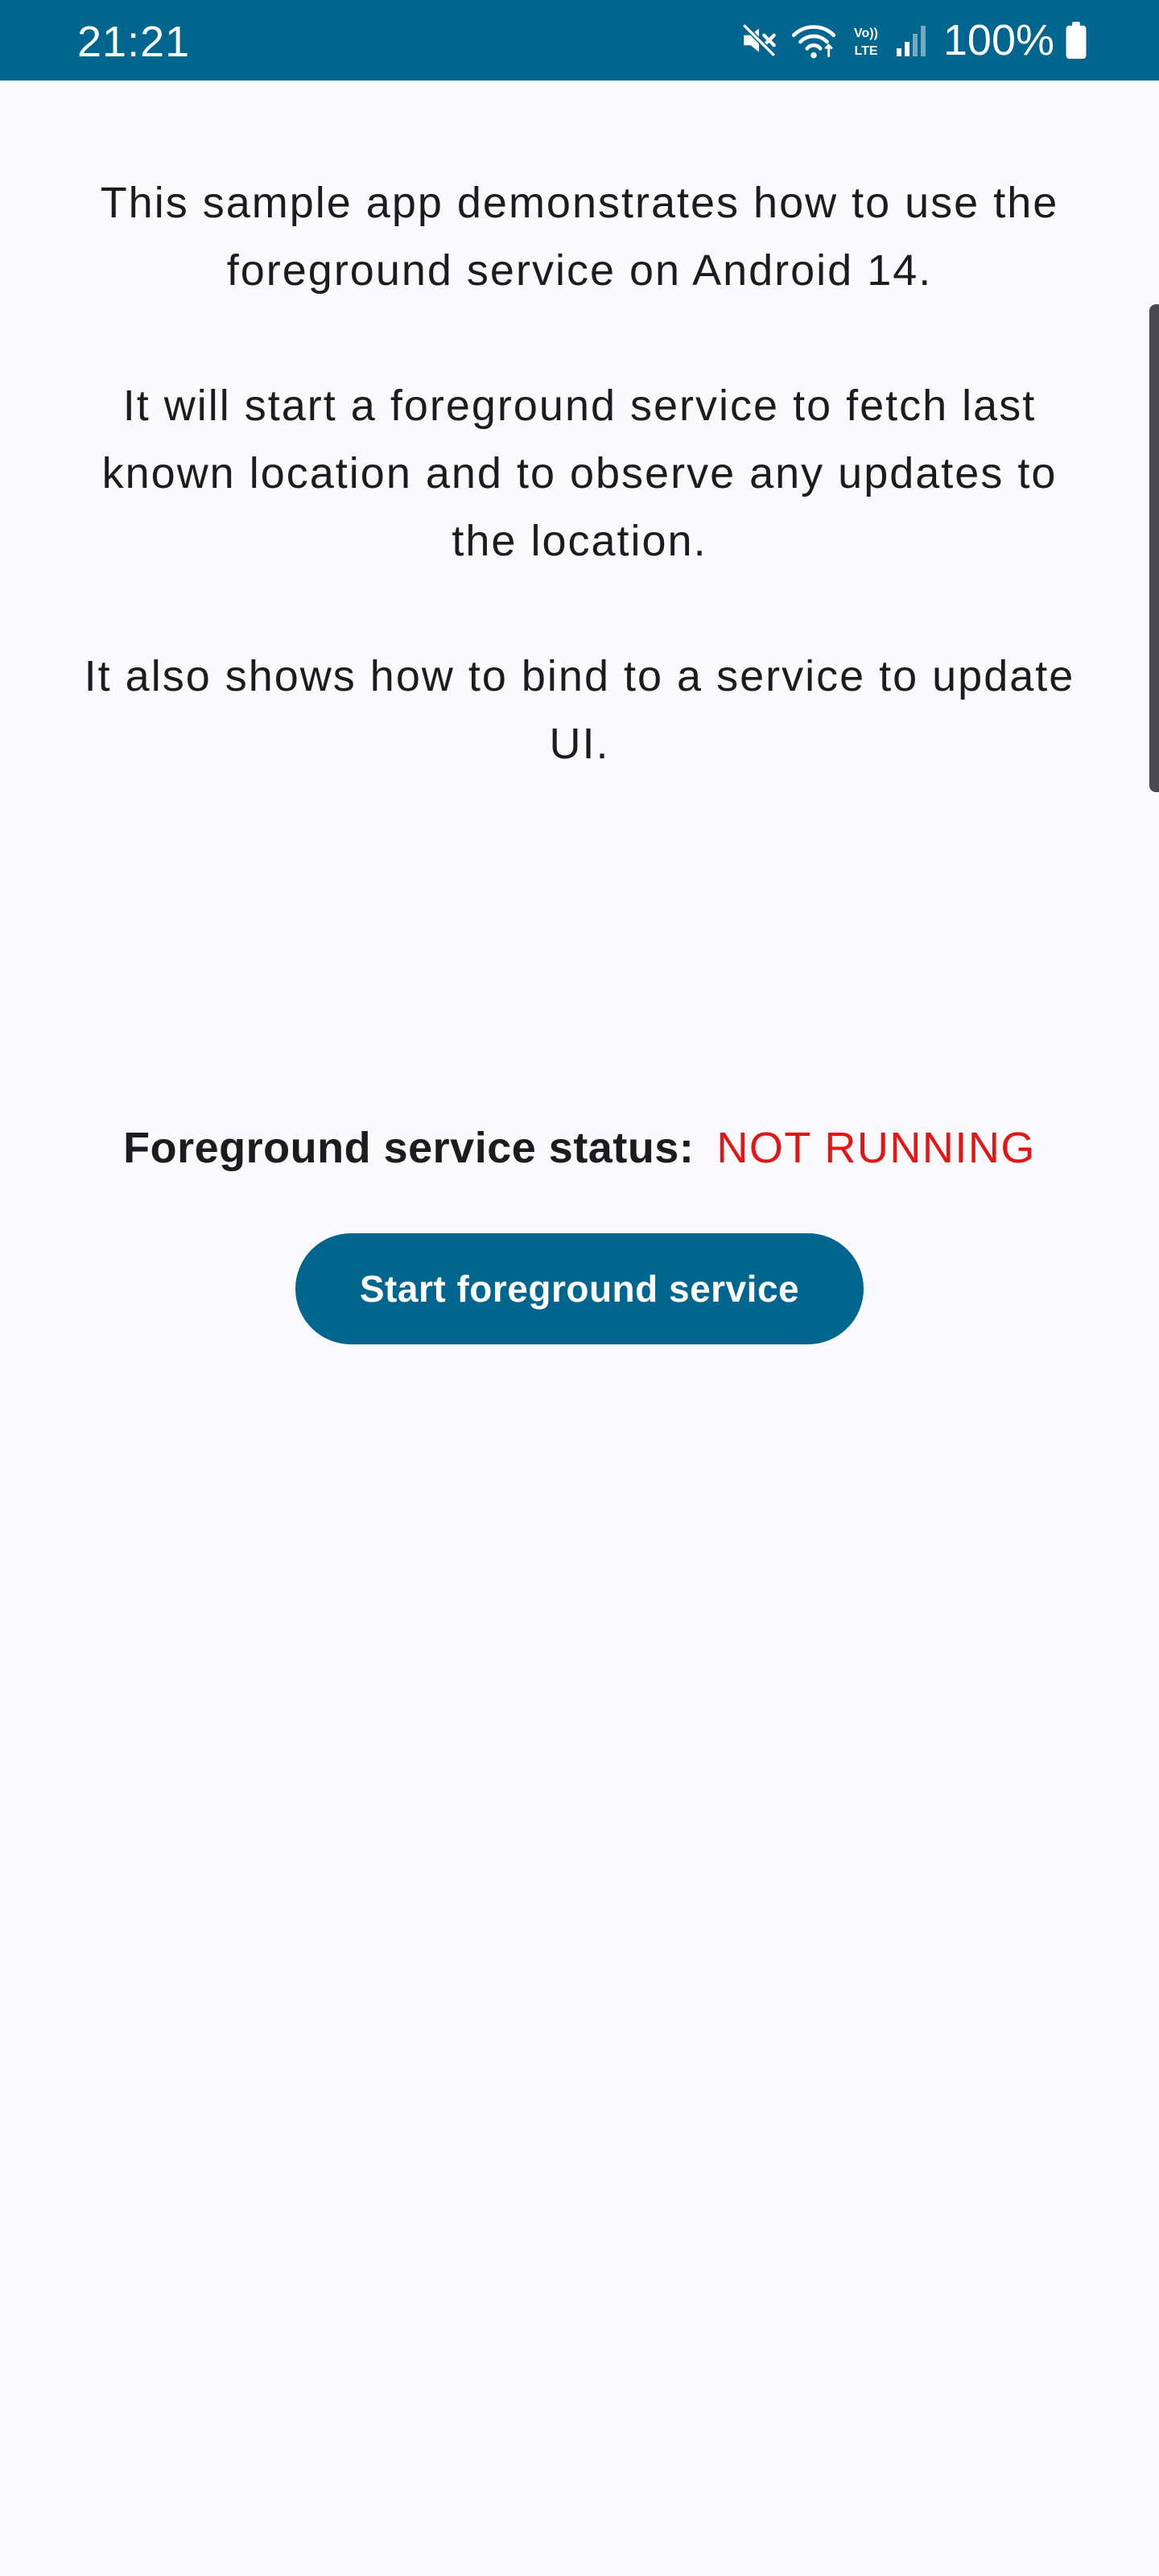 This screenshot has width=1159, height=2576. I want to click on battery-icon, so click(1076, 40).